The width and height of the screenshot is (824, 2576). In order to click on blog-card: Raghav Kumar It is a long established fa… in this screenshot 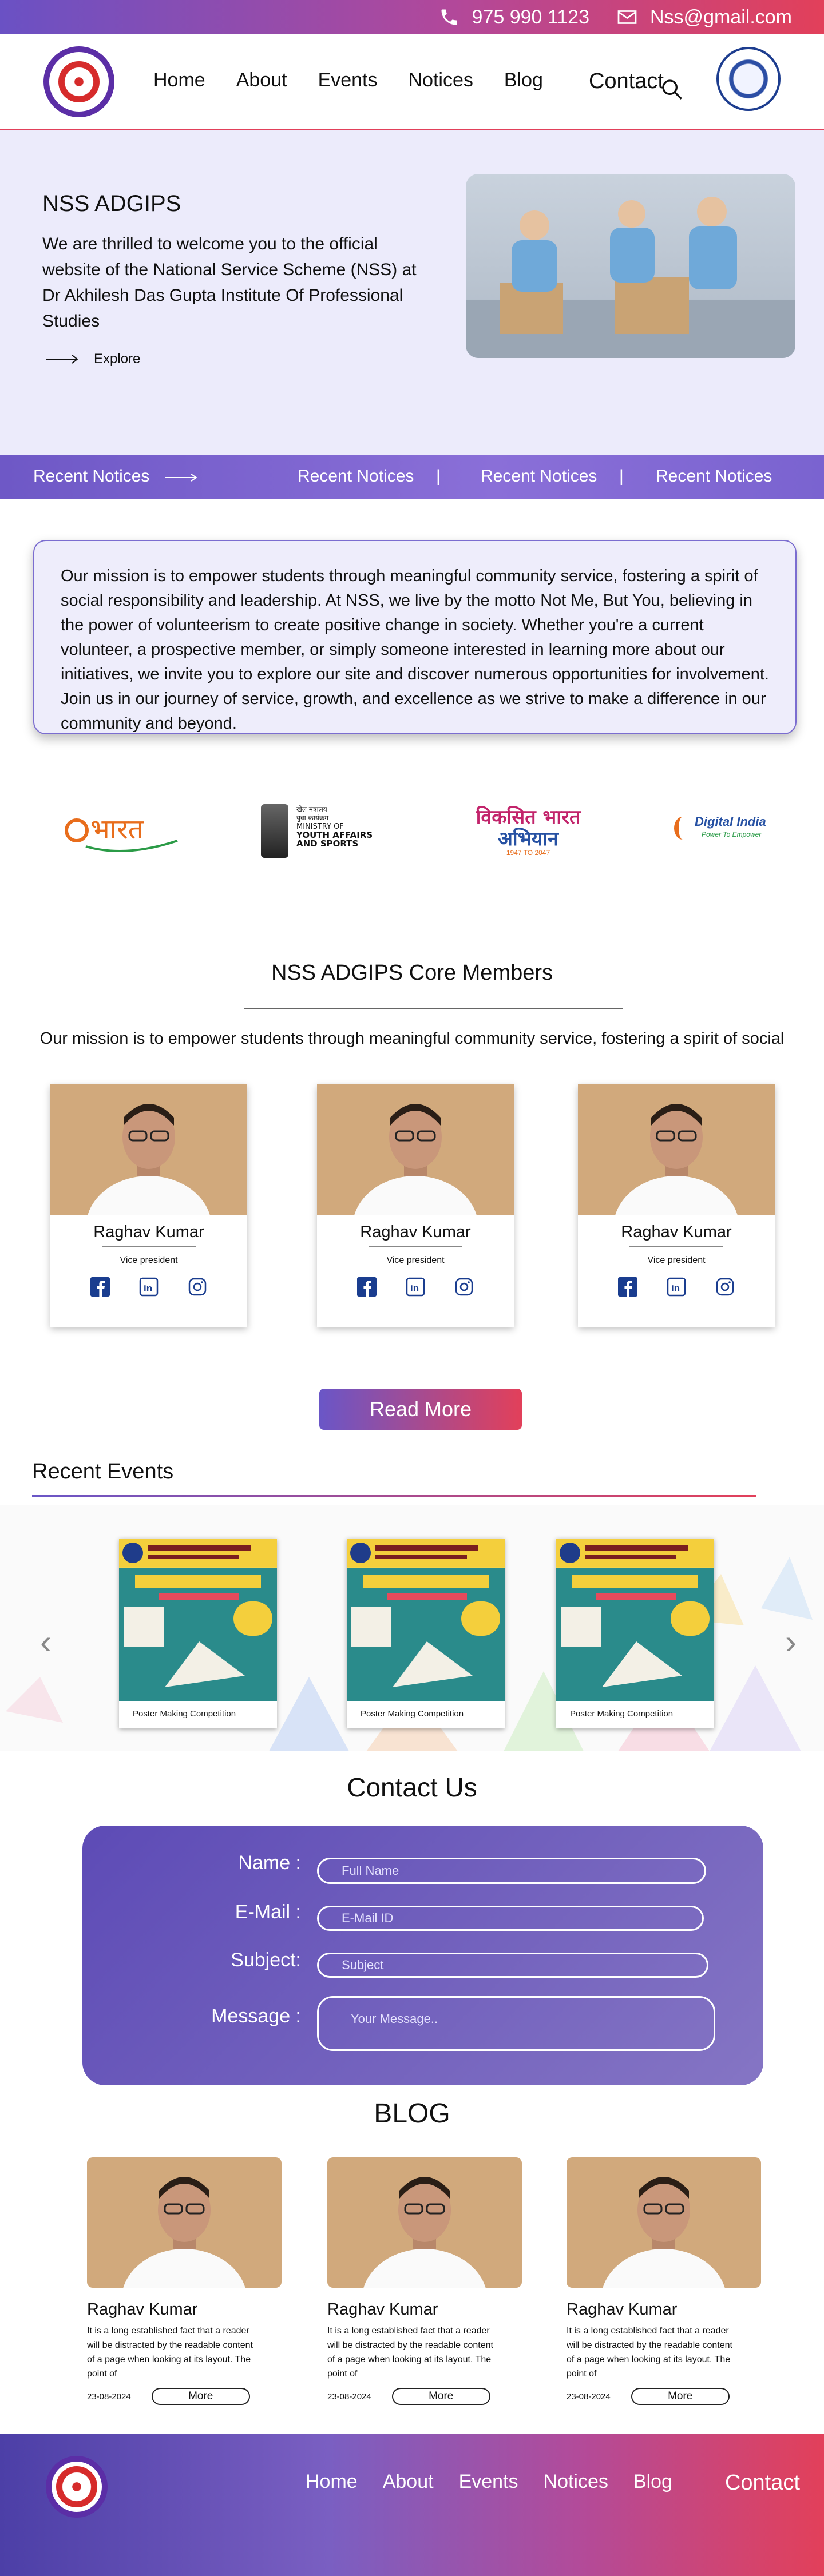, I will do `click(663, 2281)`.